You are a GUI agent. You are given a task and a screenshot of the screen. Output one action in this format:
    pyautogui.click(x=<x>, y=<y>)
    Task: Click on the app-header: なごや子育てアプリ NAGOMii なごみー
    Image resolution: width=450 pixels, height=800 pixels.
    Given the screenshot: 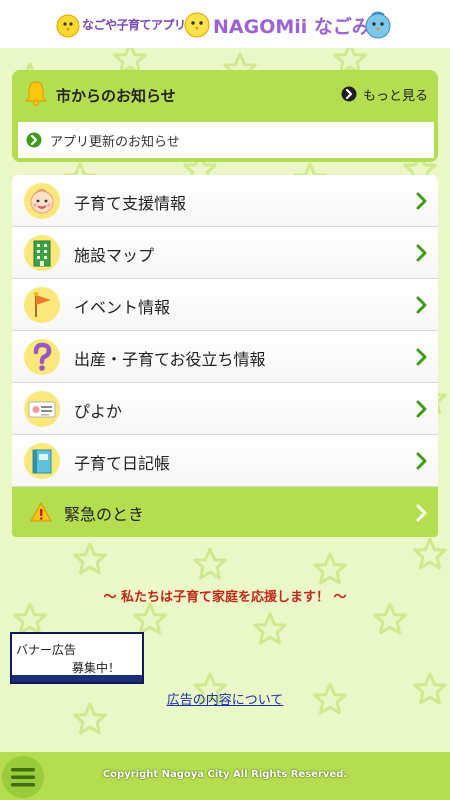 What is the action you would take?
    pyautogui.click(x=225, y=24)
    